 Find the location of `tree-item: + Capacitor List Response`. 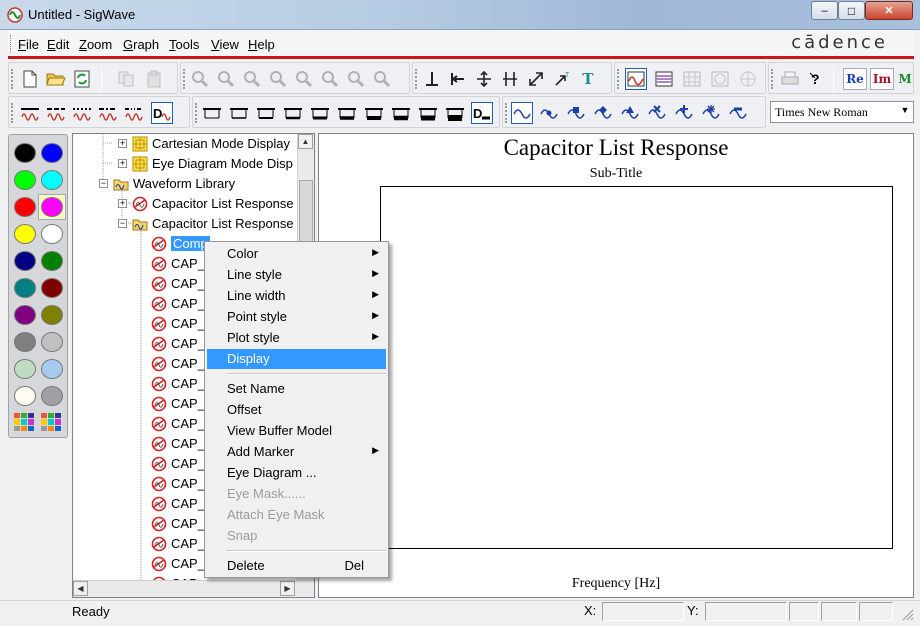

tree-item: + Capacitor List Response is located at coordinates (185, 204).